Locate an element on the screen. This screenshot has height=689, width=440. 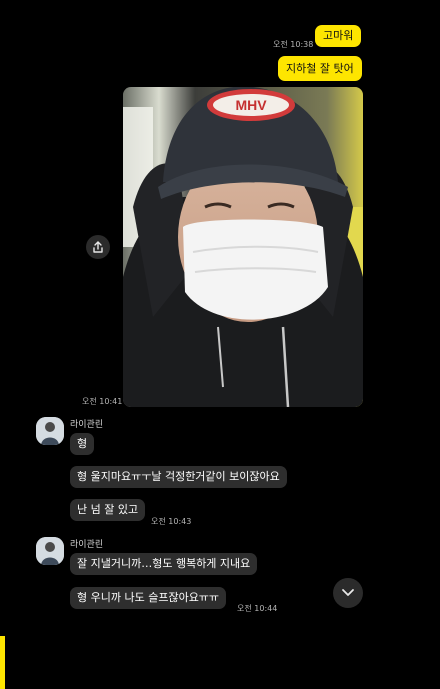
message-time: 오전 10:44 is located at coordinates (257, 608).